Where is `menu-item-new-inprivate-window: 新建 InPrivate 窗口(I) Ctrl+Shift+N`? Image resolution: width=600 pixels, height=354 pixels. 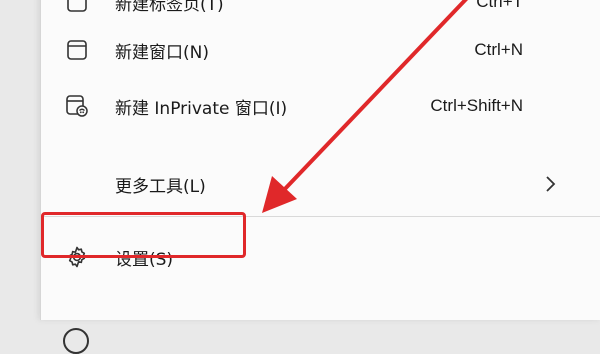
menu-item-new-inprivate-window: 新建 InPrivate 窗口(I) Ctrl+Shift+N is located at coordinates (320, 106).